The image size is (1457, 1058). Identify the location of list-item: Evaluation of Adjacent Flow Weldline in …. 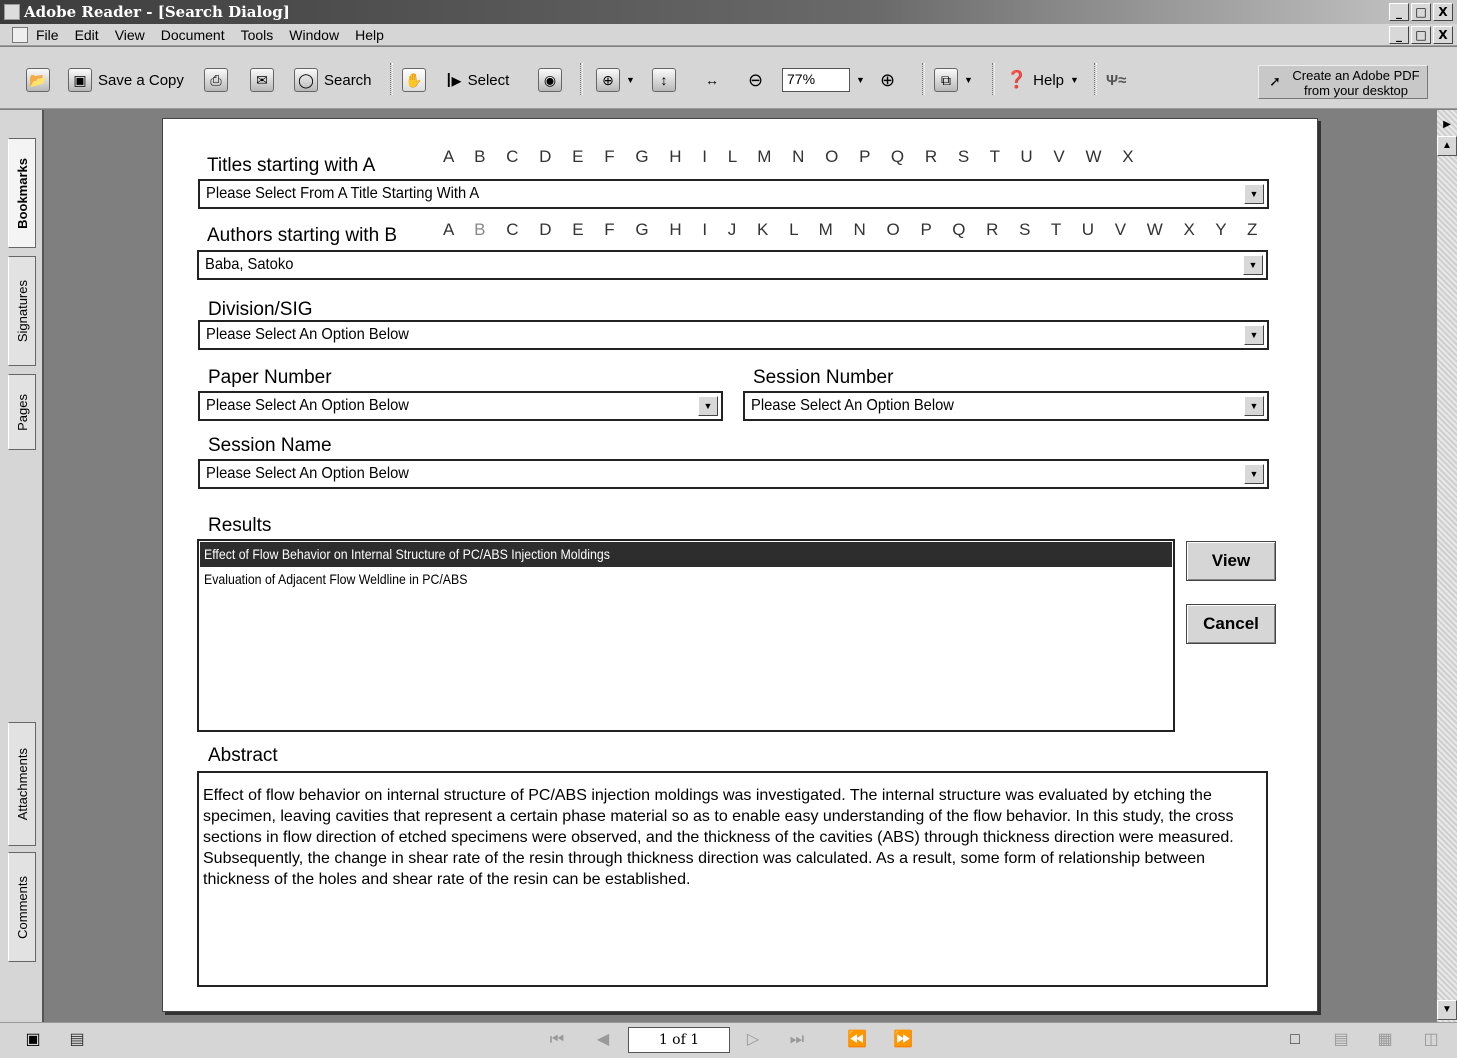
(686, 579).